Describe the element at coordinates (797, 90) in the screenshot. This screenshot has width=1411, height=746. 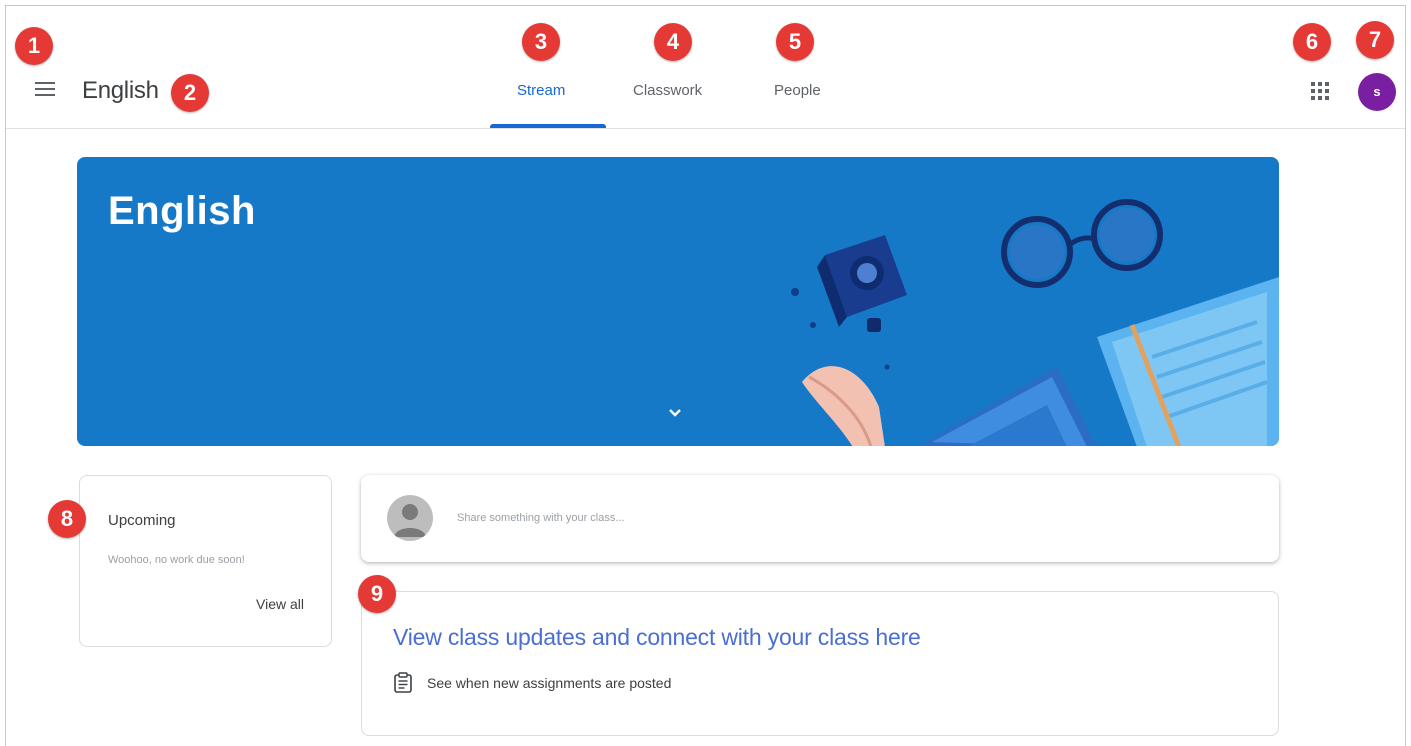
I see `tab-people: People` at that location.